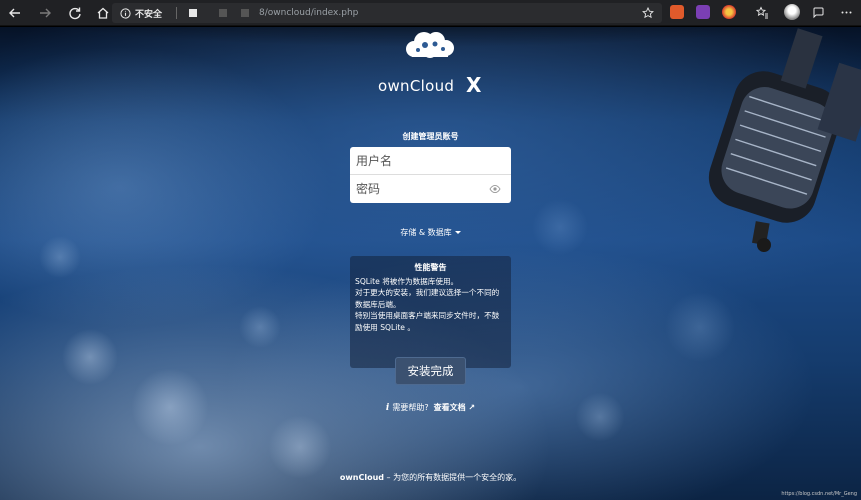 The image size is (861, 500). Describe the element at coordinates (495, 189) in the screenshot. I see `eye-icon` at that location.